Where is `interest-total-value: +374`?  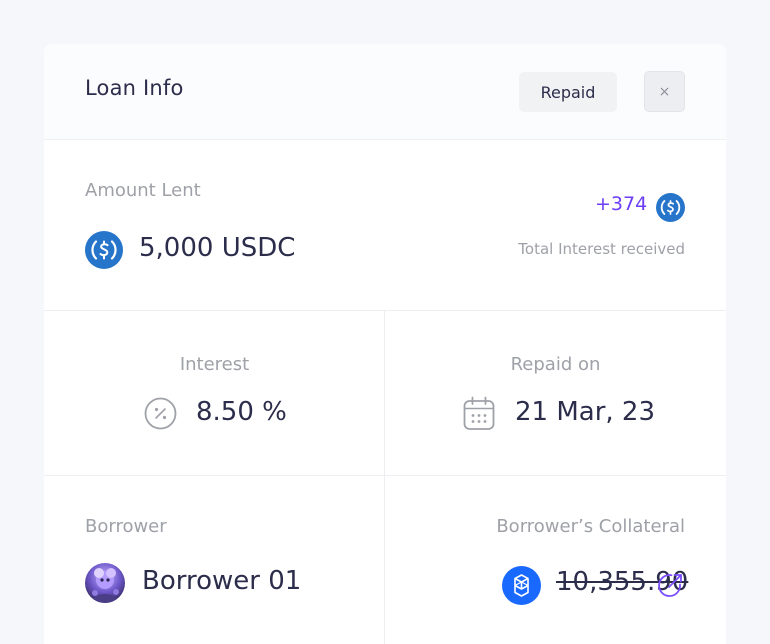 interest-total-value: +374 is located at coordinates (621, 204).